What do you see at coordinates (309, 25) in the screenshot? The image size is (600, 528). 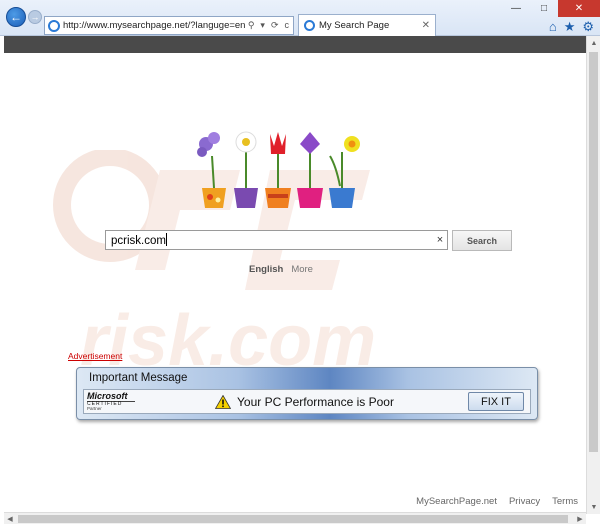 I see `tab-ie-icon` at bounding box center [309, 25].